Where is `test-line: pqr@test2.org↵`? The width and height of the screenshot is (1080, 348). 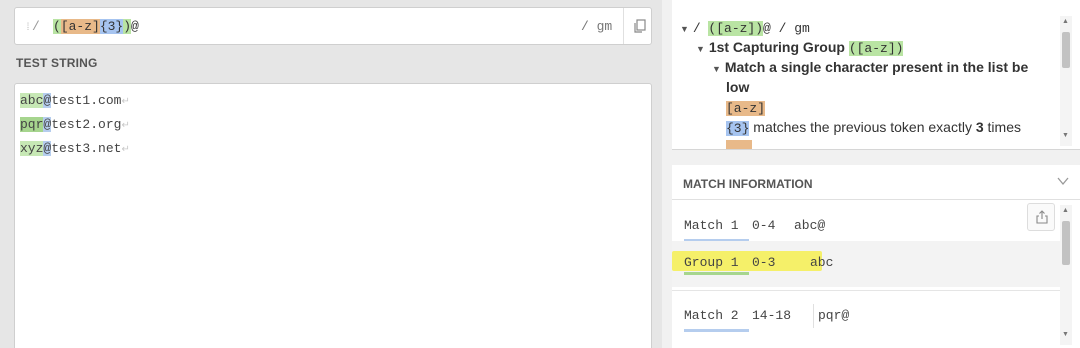
test-line: pqr@test2.org↵ is located at coordinates (75, 126).